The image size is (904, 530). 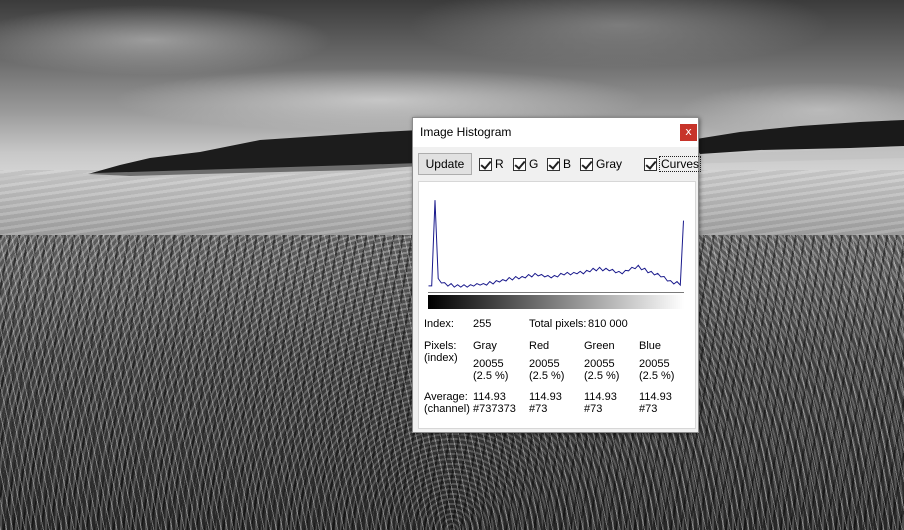 What do you see at coordinates (441, 358) in the screenshot?
I see `pixels-sub-label: (index)` at bounding box center [441, 358].